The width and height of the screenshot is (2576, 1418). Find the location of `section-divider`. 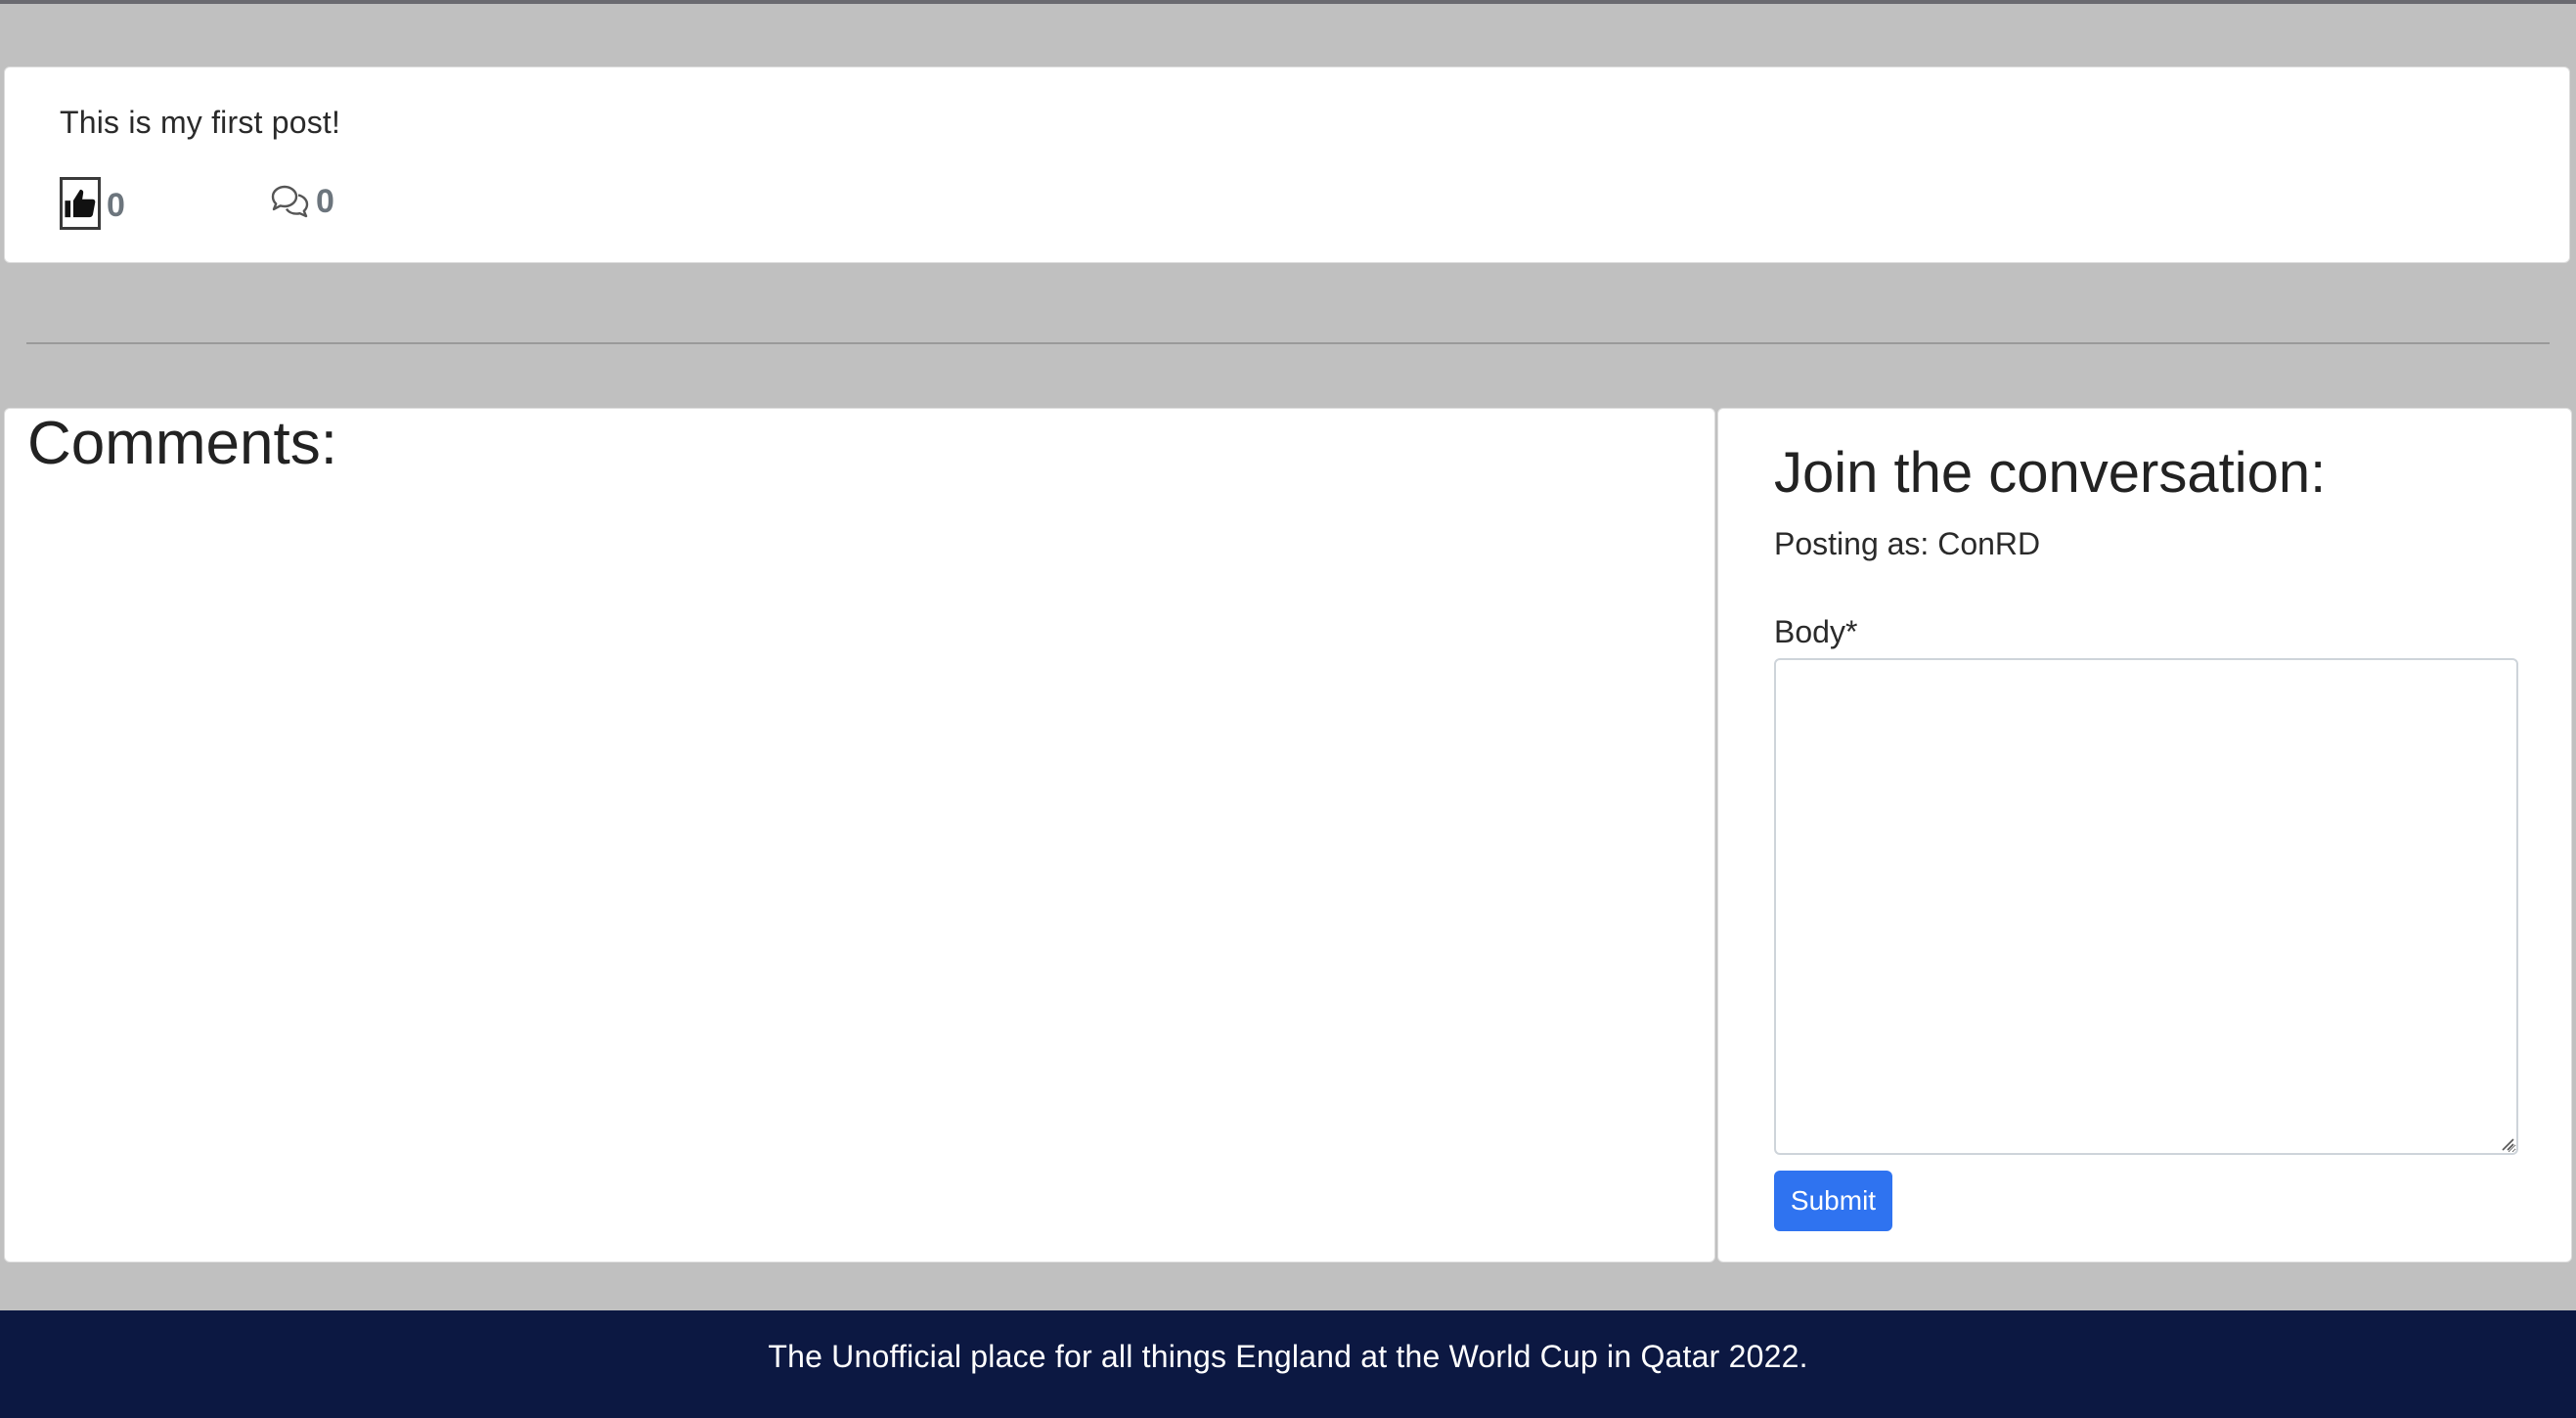

section-divider is located at coordinates (1288, 343).